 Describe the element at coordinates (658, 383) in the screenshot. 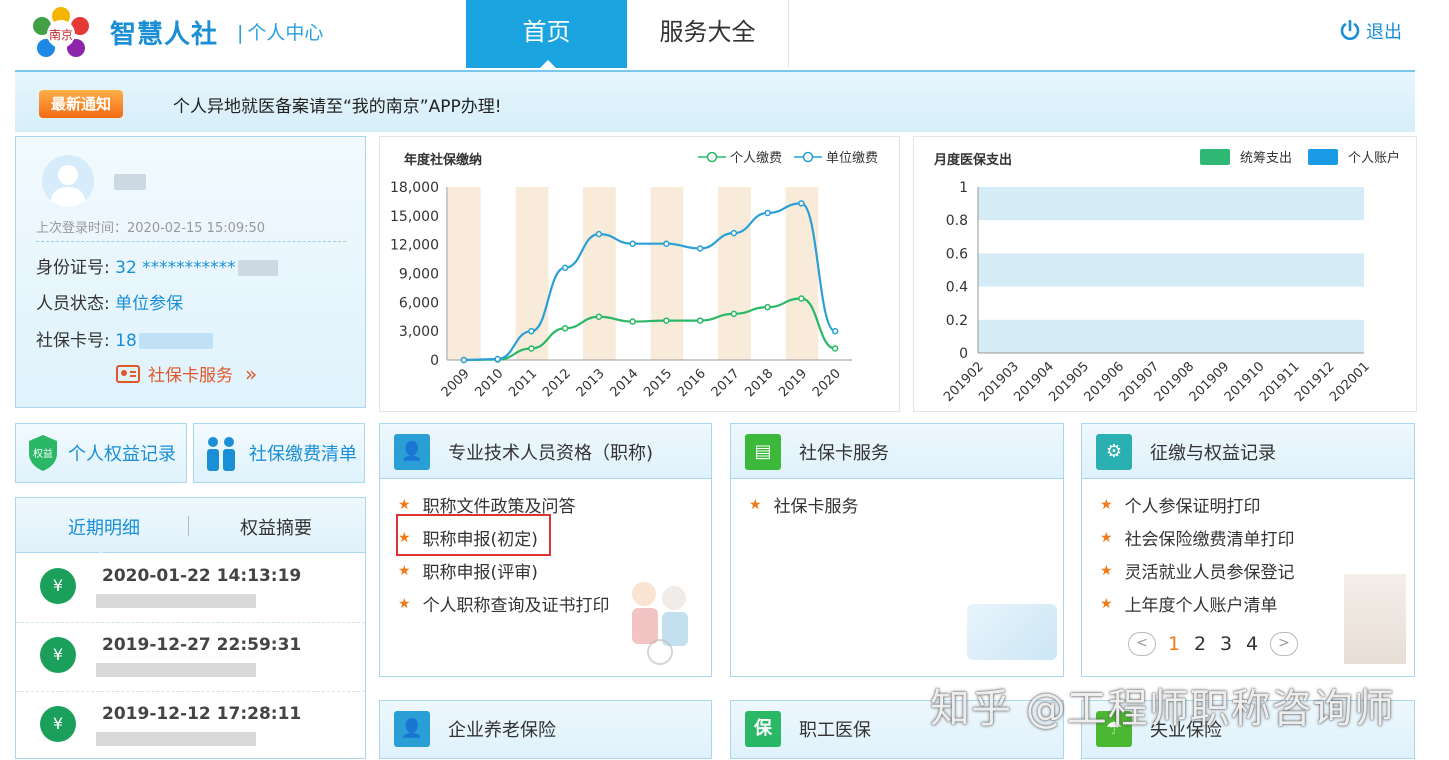

I see `x-tick-label: 2015` at that location.